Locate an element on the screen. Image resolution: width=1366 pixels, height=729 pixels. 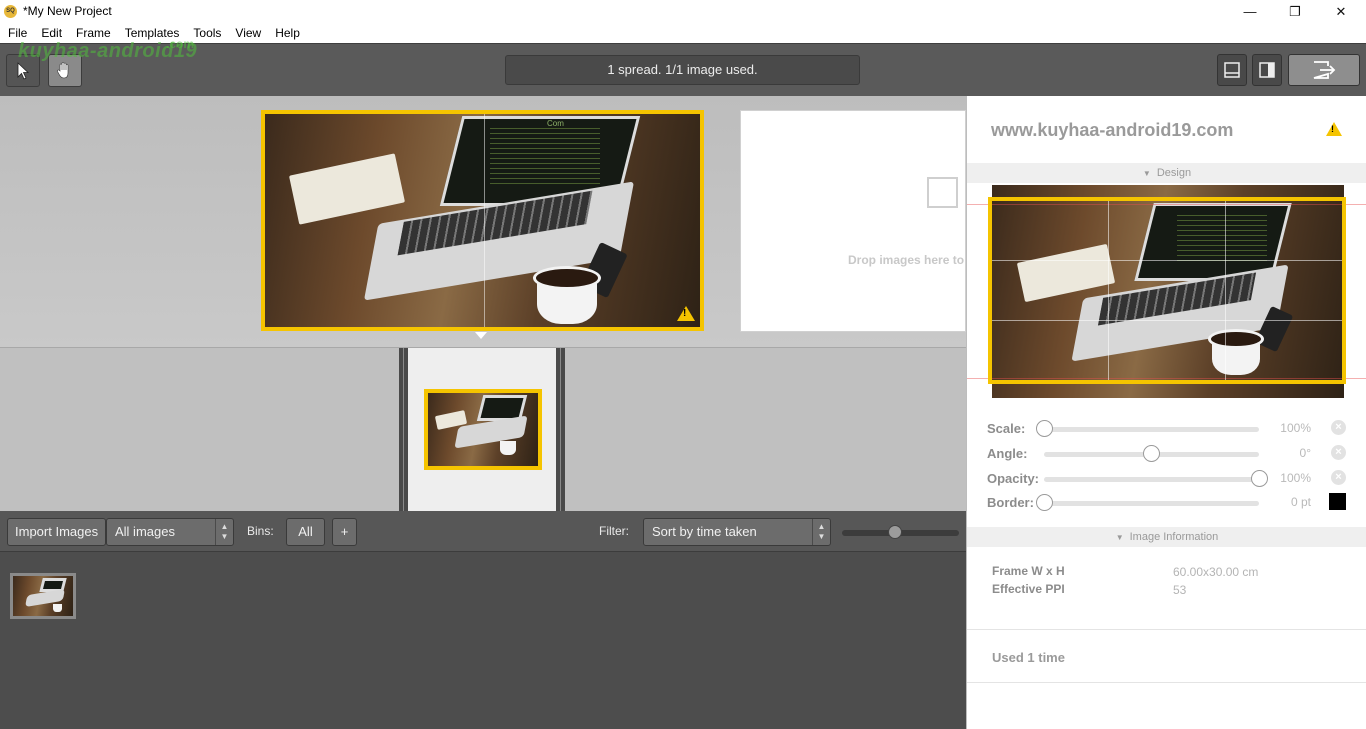
filter-select: Sort by time taken ▲ ▼ is located at coordinates (737, 532).